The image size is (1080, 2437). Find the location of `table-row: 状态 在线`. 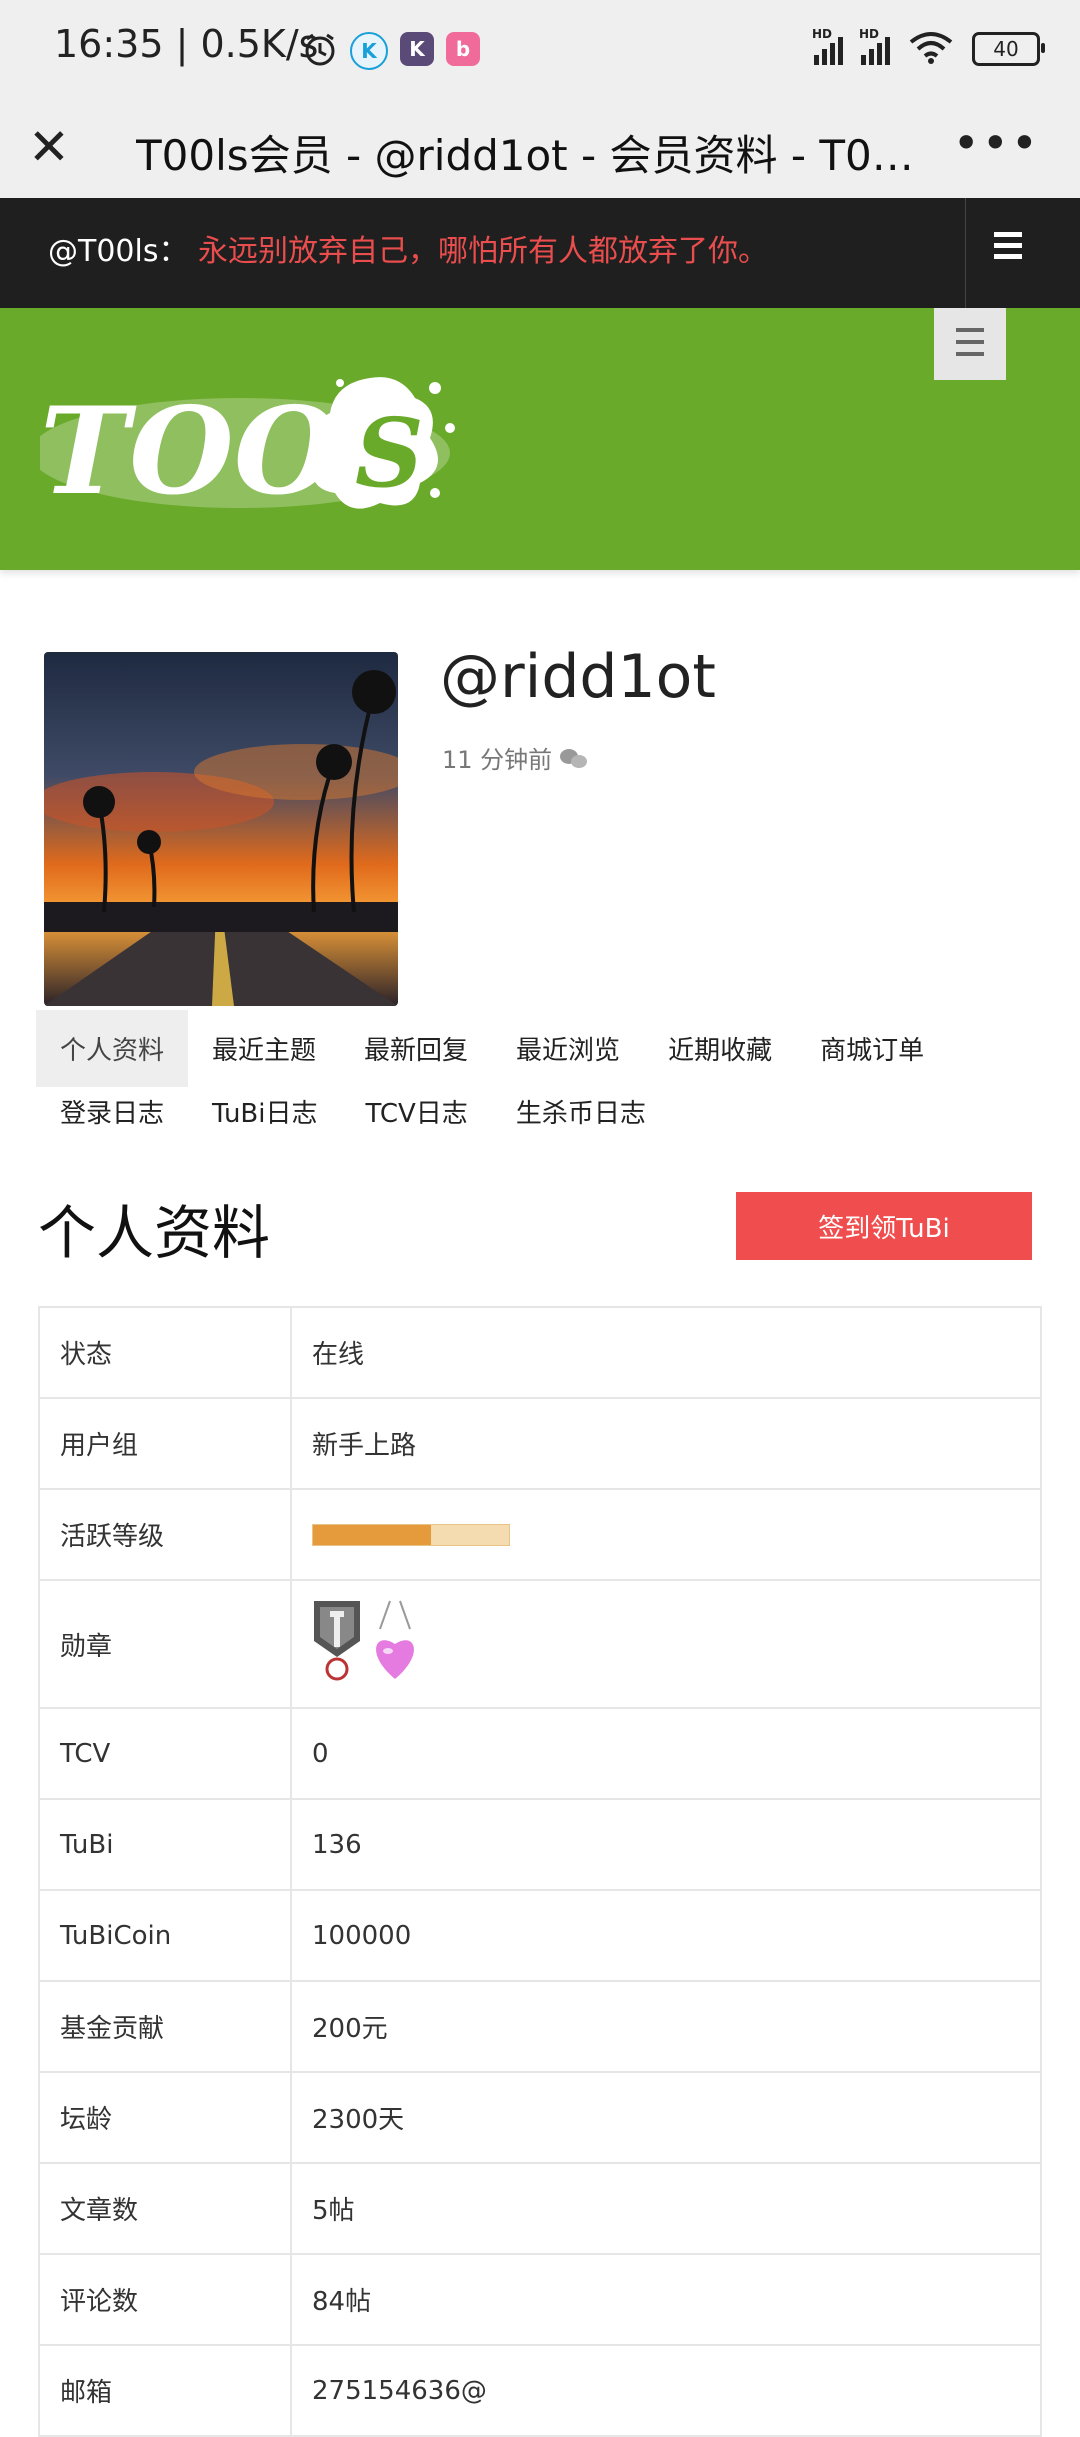

table-row: 状态 在线 is located at coordinates (540, 1352).